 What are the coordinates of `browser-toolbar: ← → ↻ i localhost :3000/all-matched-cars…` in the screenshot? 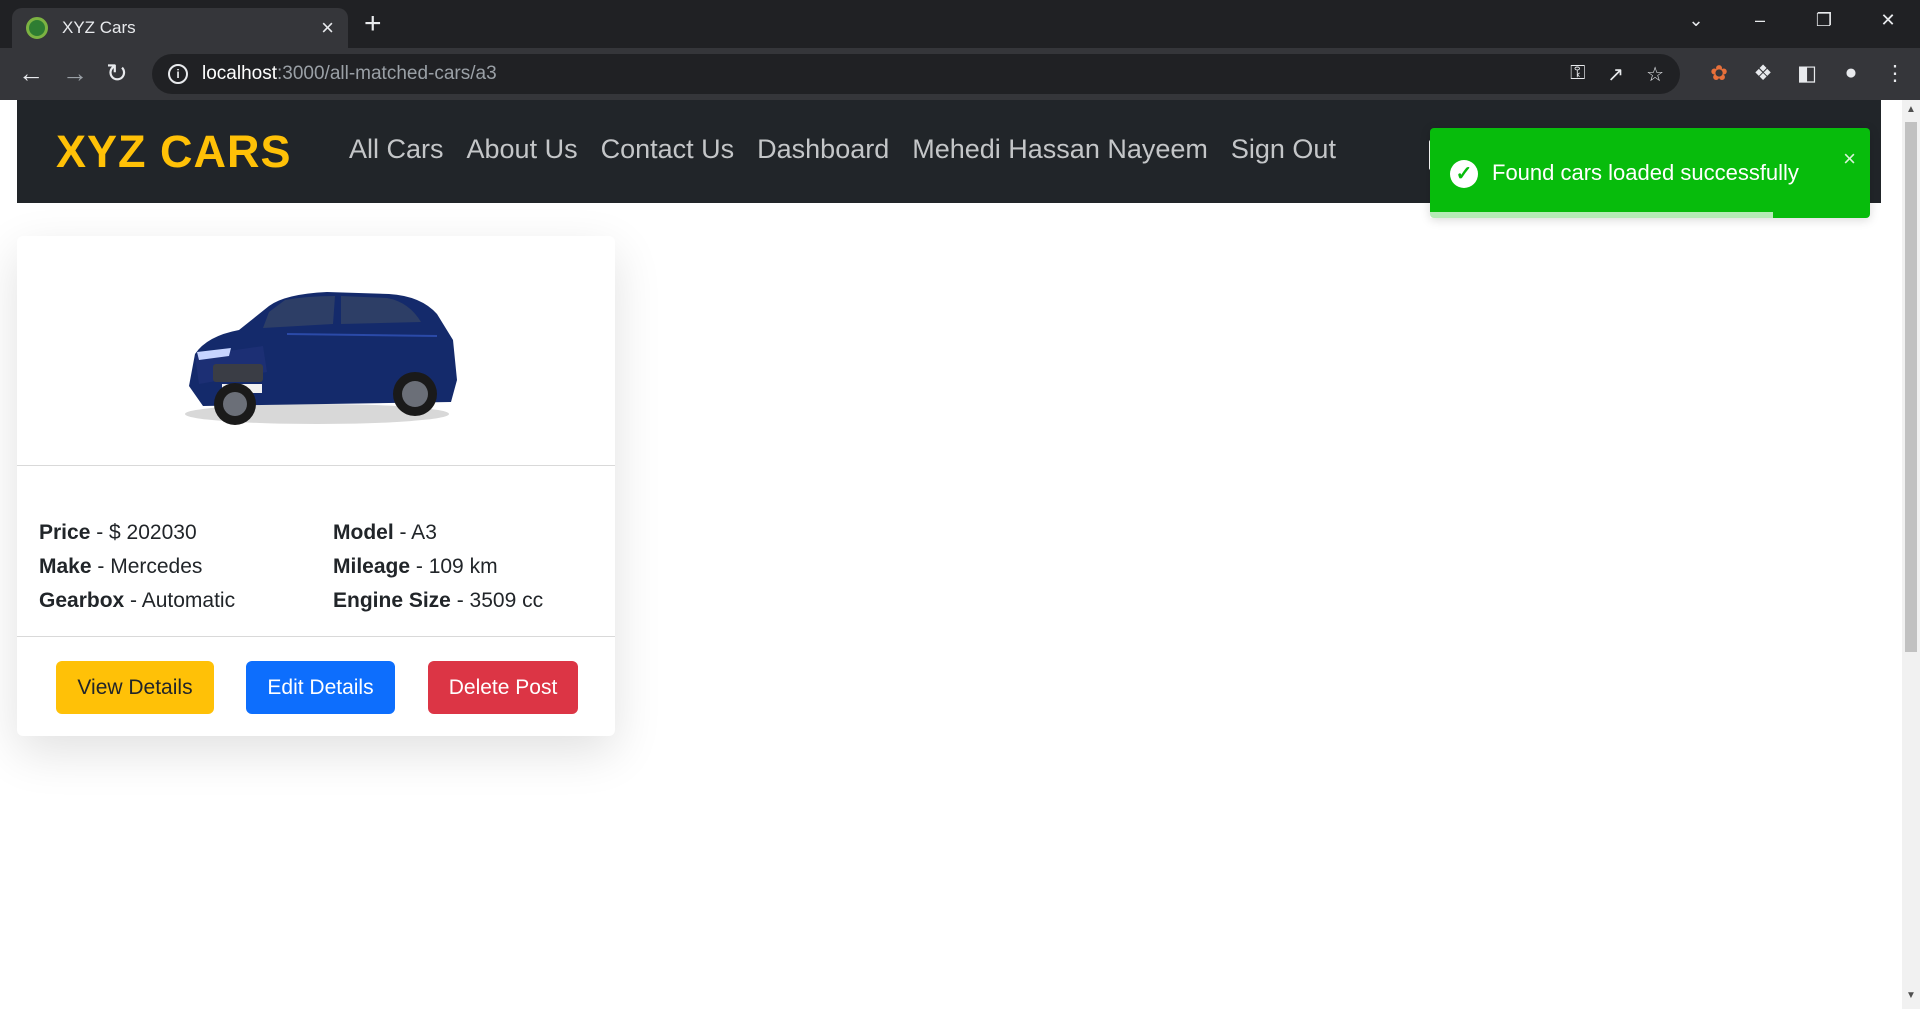 It's located at (960, 74).